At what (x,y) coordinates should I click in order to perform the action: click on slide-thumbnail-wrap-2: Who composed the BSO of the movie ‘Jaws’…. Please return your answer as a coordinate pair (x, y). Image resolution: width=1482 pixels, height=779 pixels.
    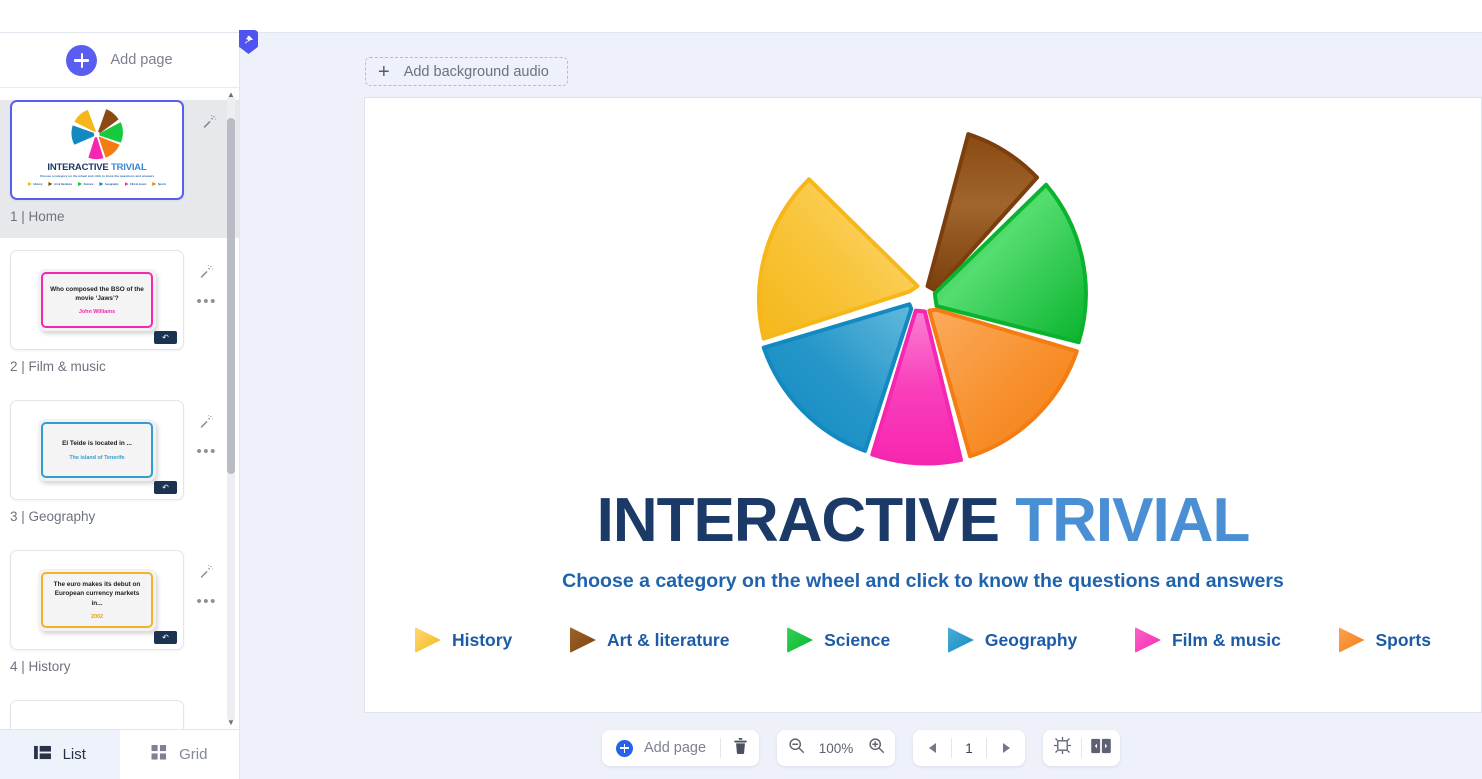
    Looking at the image, I should click on (97, 300).